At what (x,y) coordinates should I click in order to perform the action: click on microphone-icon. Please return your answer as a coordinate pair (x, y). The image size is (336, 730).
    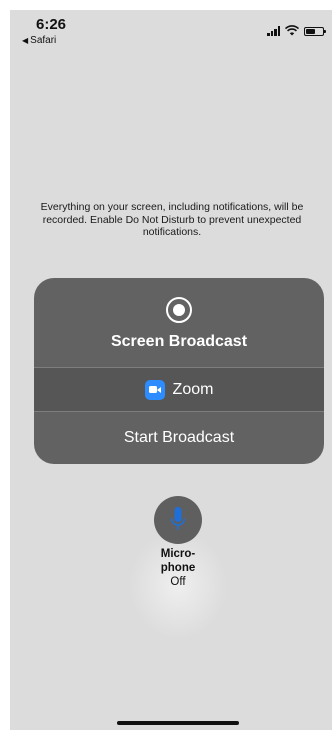
    Looking at the image, I should click on (178, 518).